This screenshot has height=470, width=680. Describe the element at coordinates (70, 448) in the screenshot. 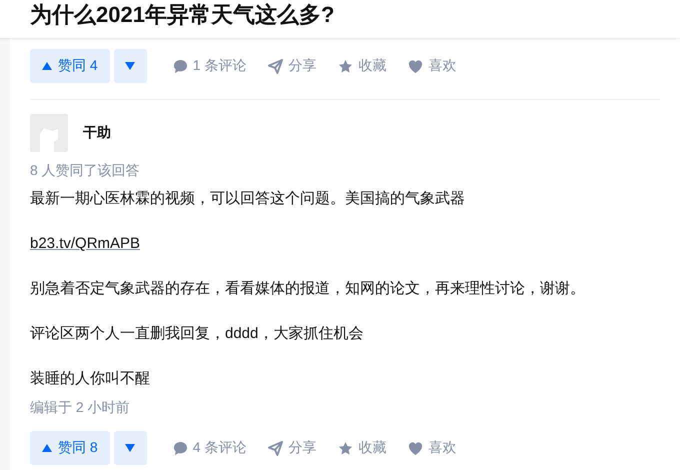

I see `upvote-button: 赞同 8` at that location.